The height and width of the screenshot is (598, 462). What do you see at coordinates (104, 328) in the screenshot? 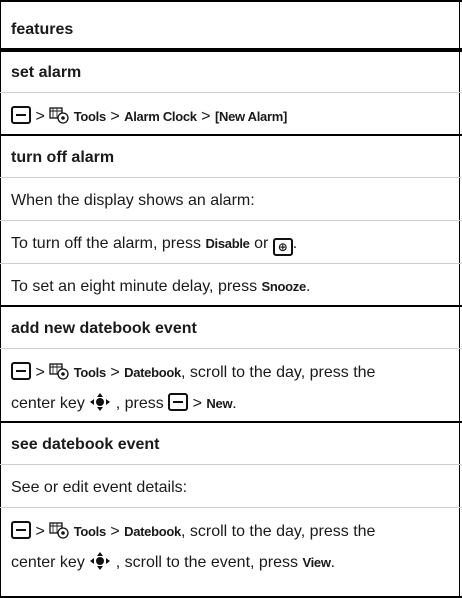
I see `section-heading: add new datebook event` at bounding box center [104, 328].